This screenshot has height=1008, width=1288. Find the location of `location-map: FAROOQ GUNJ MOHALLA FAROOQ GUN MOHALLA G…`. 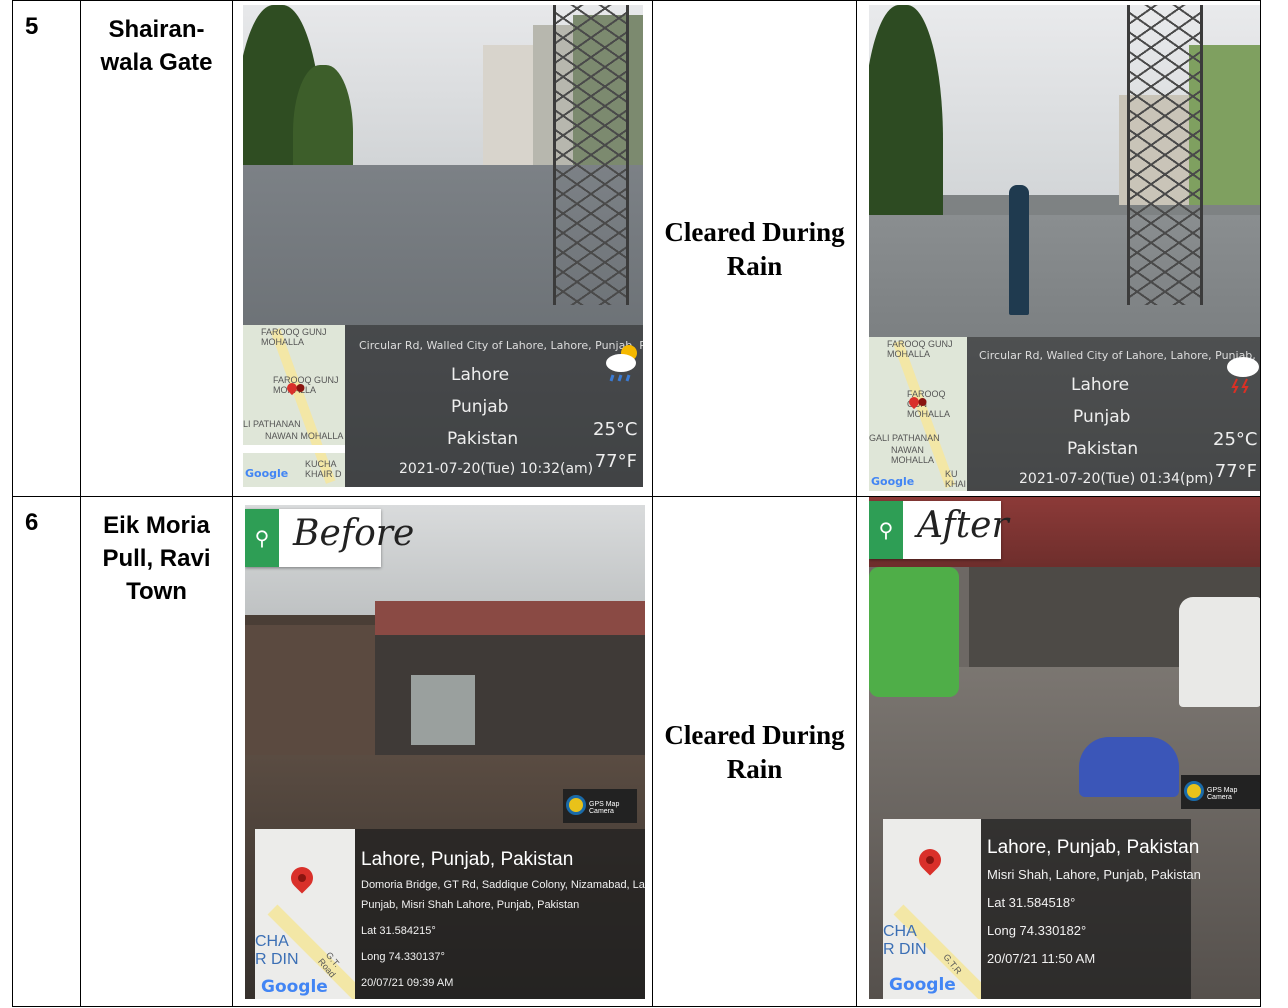

location-map: FAROOQ GUNJ MOHALLA FAROOQ GUN MOHALLA G… is located at coordinates (918, 414).